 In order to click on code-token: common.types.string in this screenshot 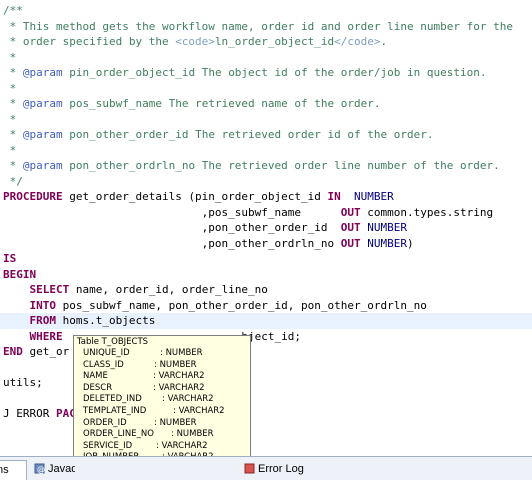, I will do `click(427, 212)`.